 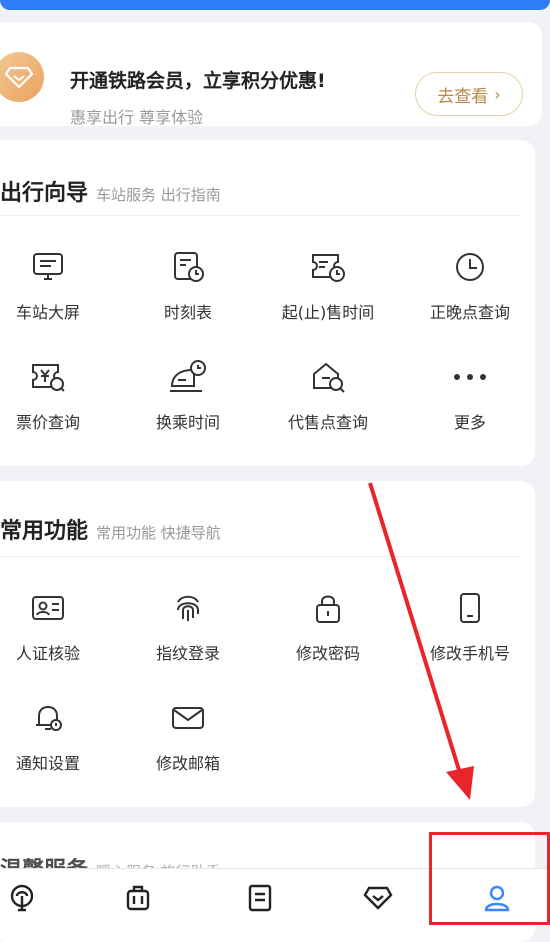 I want to click on grid-item-station-screen: 车站大屏, so click(x=59, y=284).